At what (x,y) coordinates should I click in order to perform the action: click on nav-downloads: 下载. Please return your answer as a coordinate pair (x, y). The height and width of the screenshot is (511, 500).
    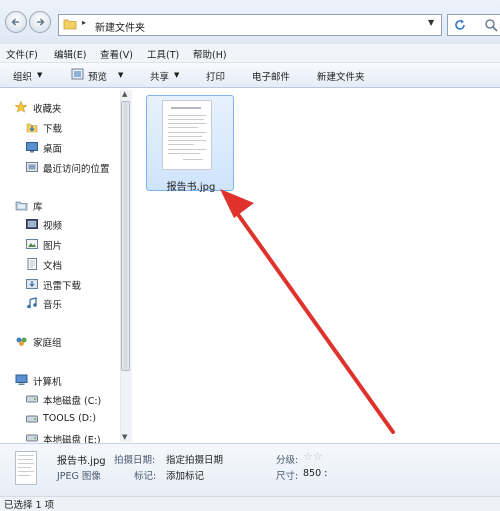
    Looking at the image, I should click on (52, 128).